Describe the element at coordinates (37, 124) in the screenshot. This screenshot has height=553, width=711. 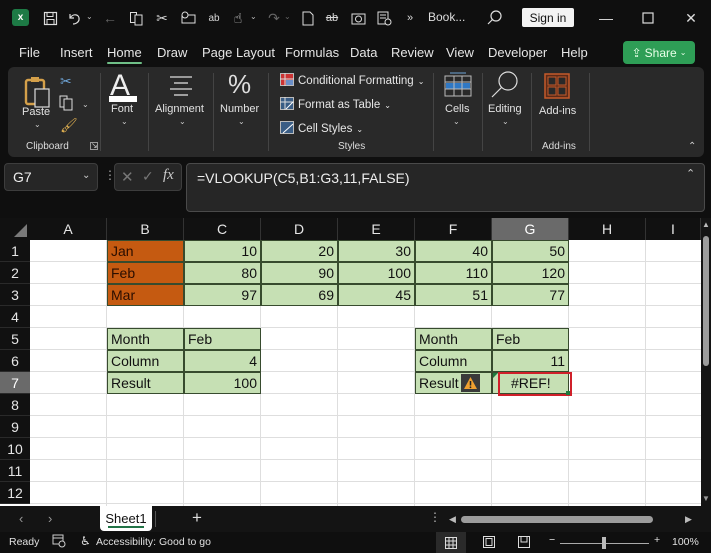
I see `paste-dropdown-icon: ⌄` at that location.